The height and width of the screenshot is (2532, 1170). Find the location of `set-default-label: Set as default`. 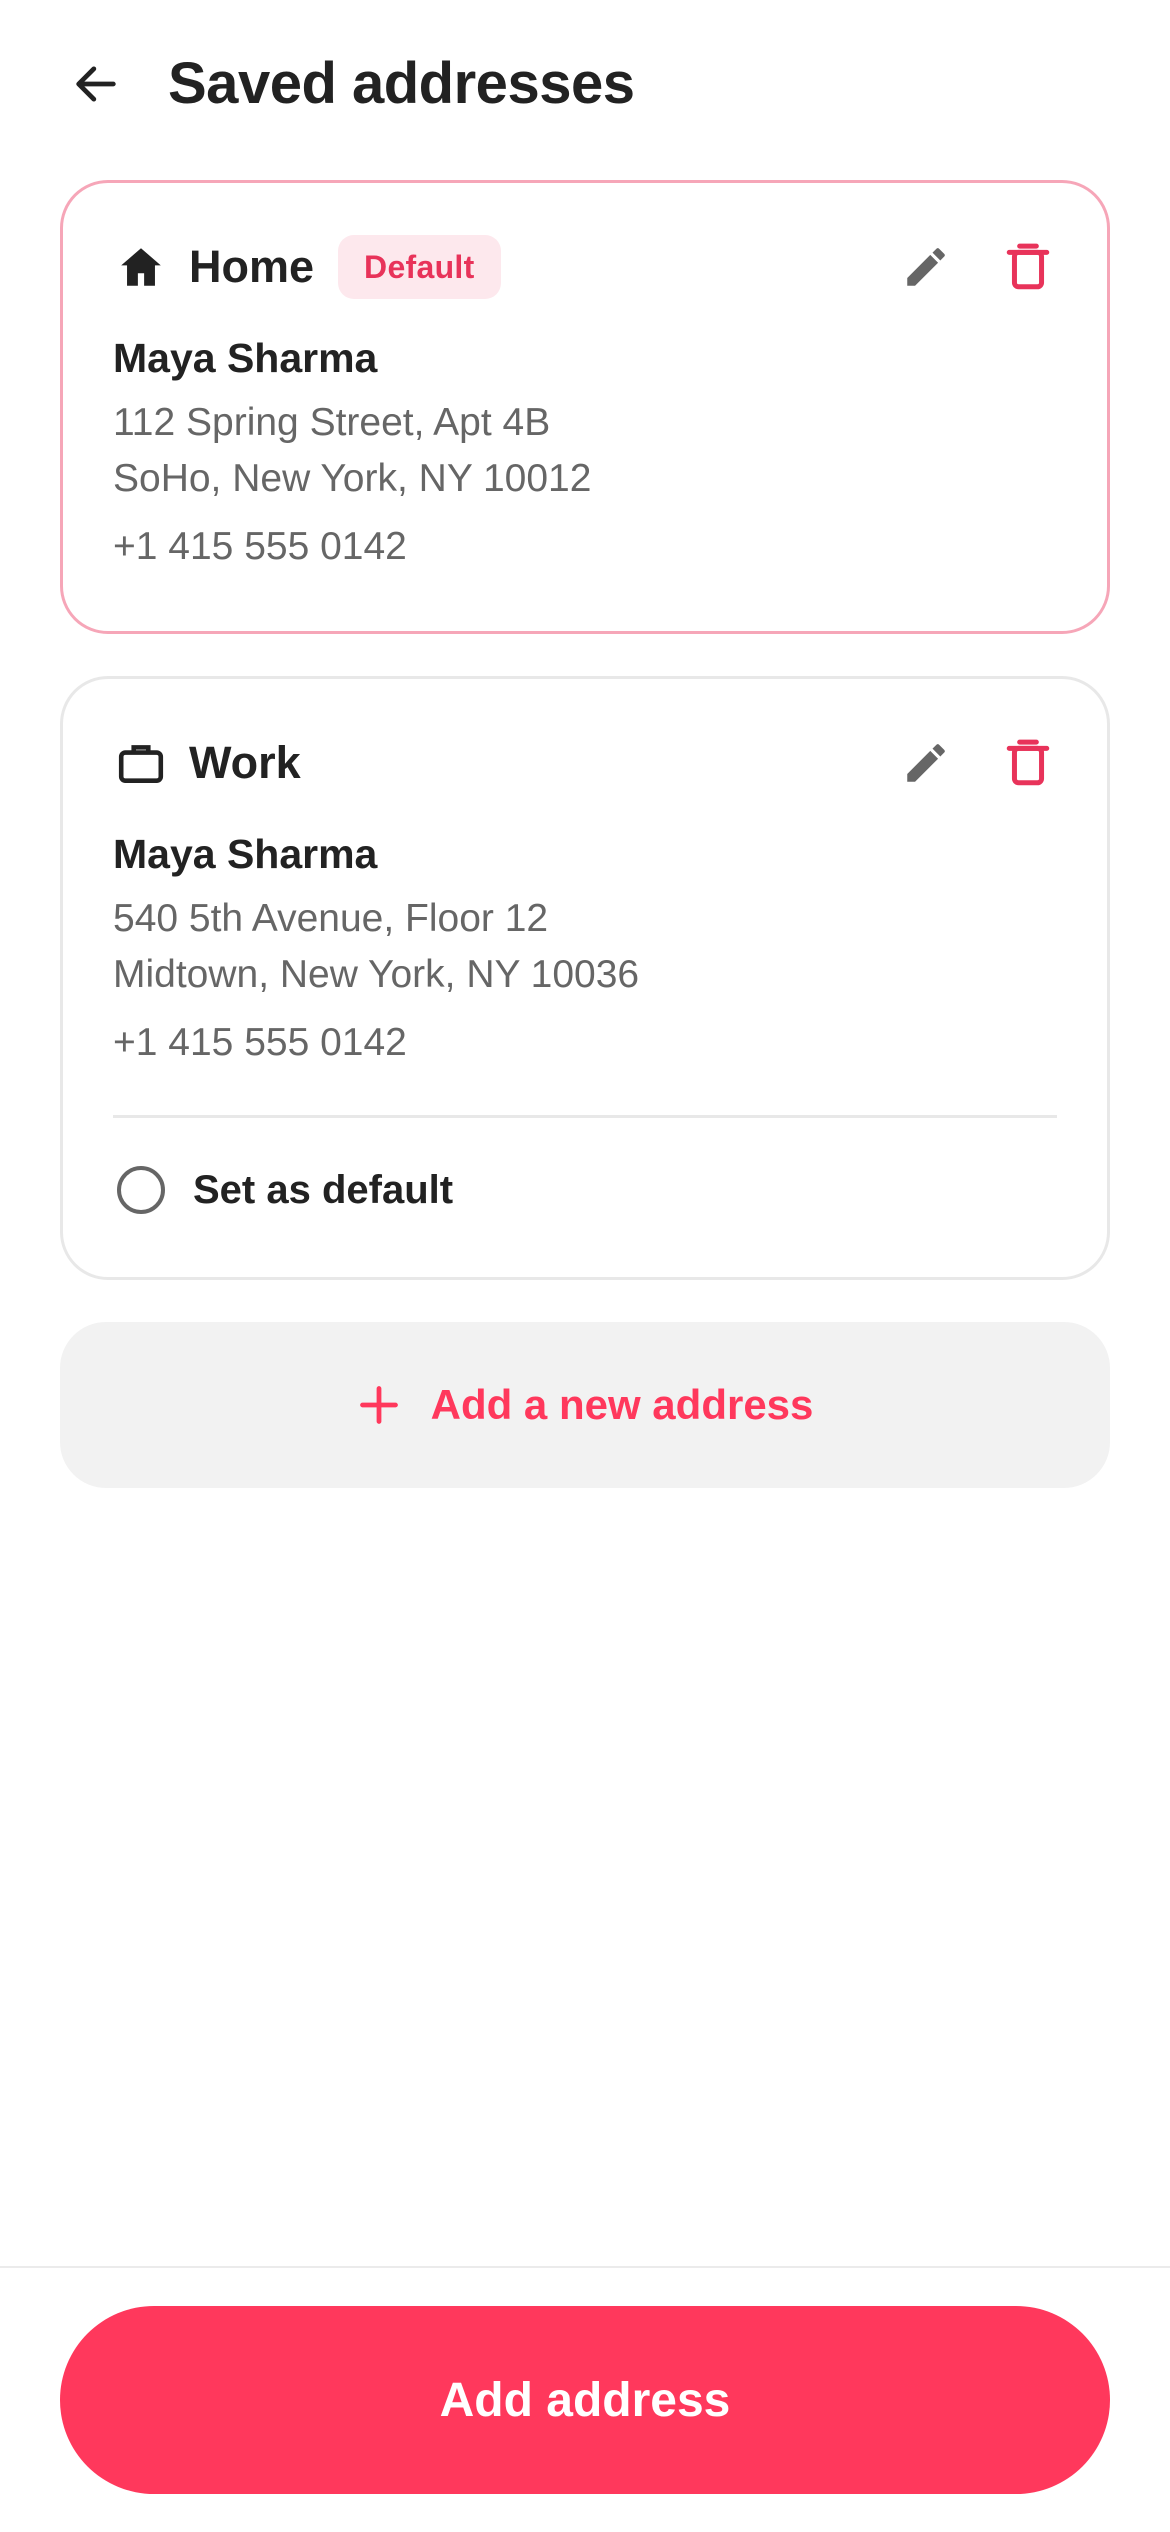

set-default-label: Set as default is located at coordinates (323, 1189).